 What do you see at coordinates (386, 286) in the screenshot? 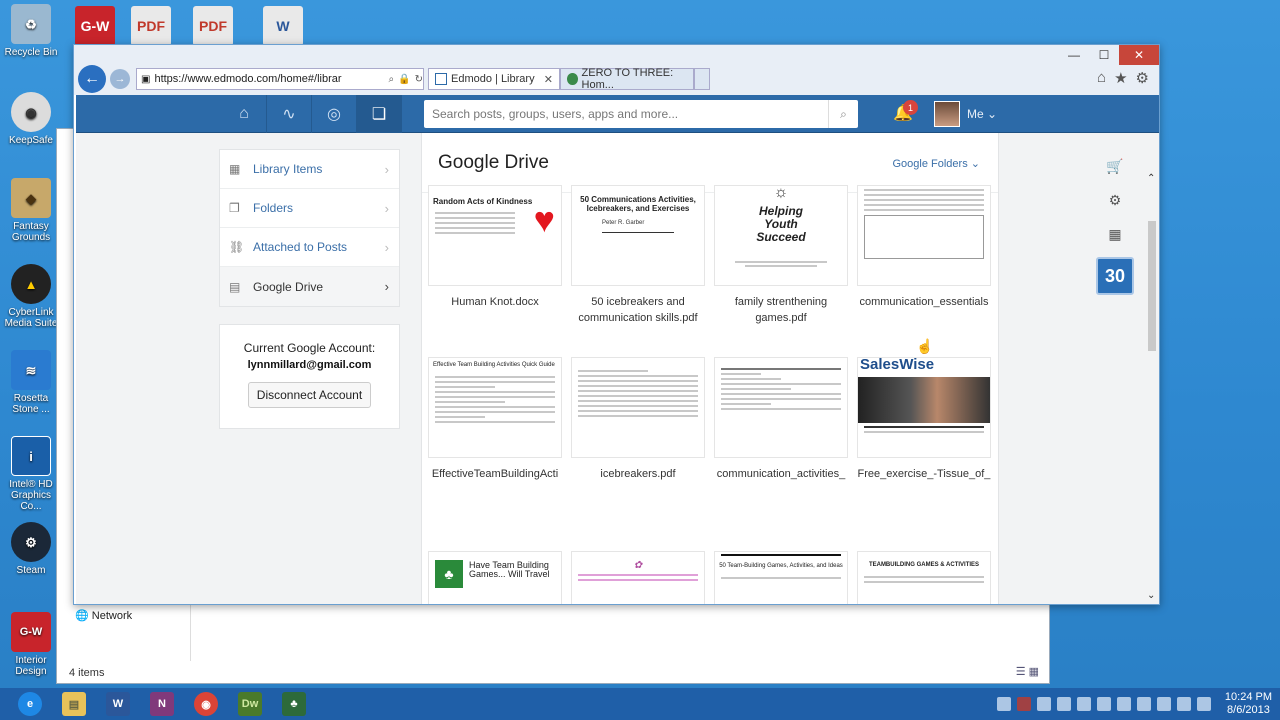
I see `chevron-right-icon: ›` at bounding box center [386, 286].